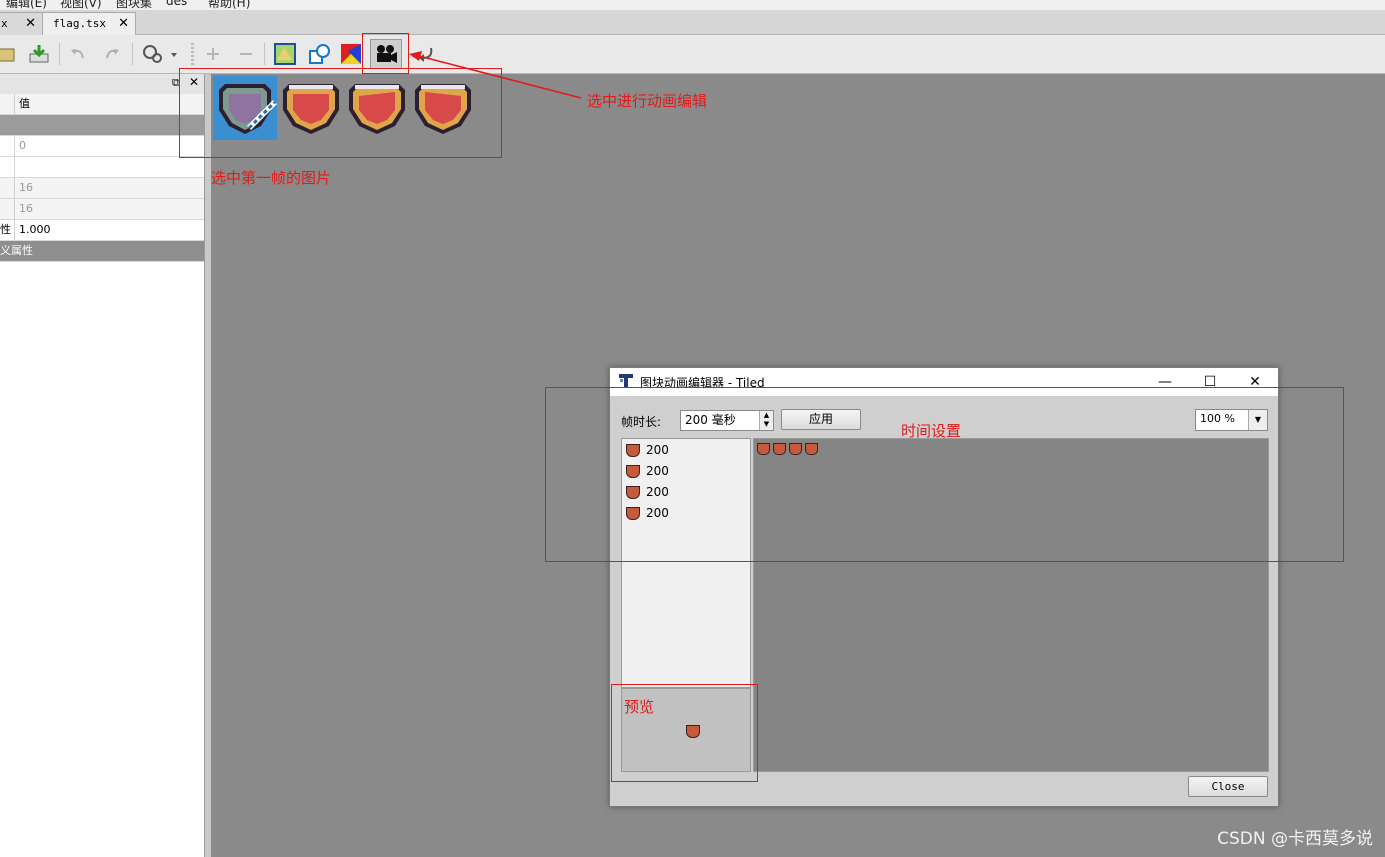  What do you see at coordinates (213, 54) in the screenshot?
I see `add-tile-icon` at bounding box center [213, 54].